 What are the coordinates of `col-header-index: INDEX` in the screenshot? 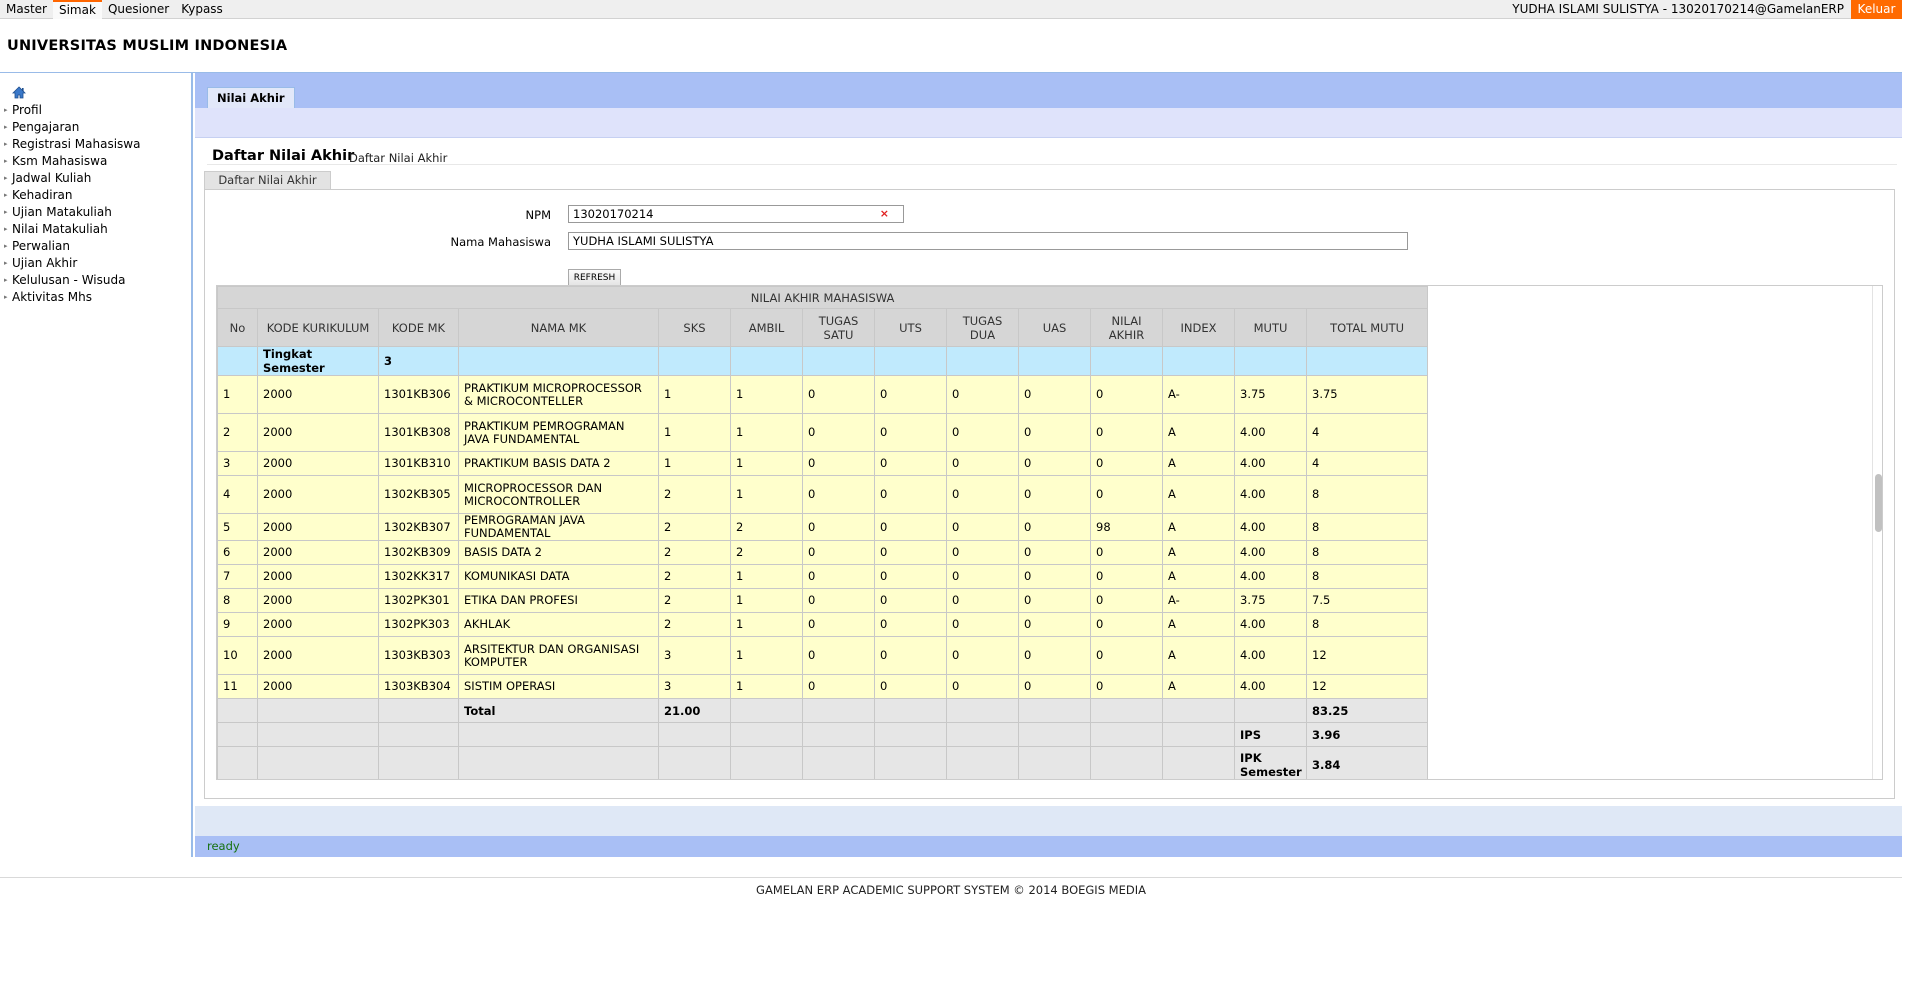 It's located at (1198, 327).